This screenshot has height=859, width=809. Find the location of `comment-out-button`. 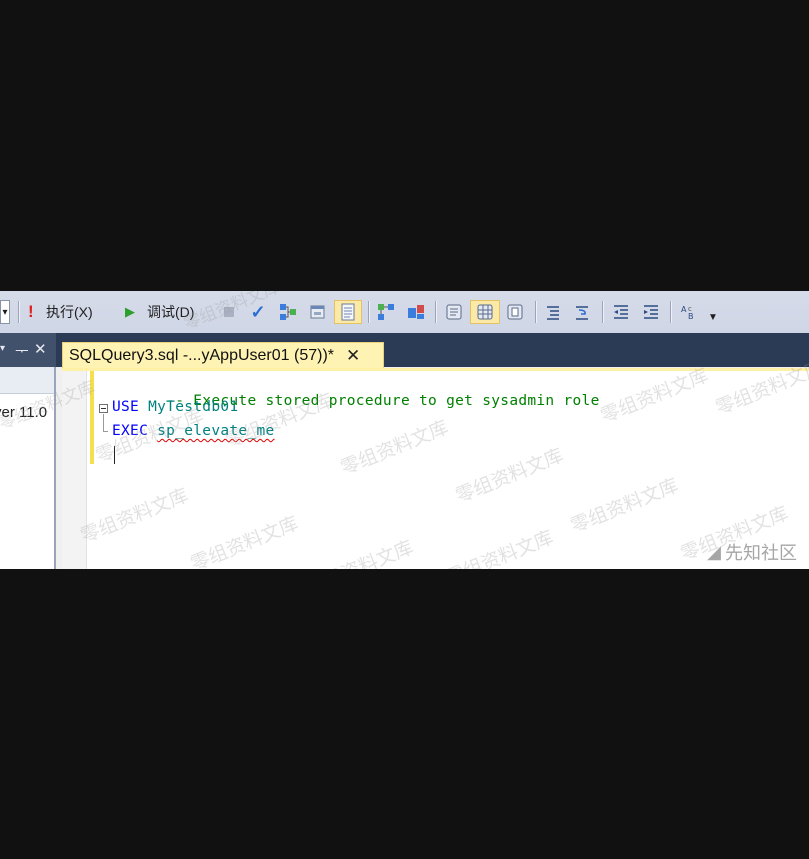

comment-out-button is located at coordinates (553, 312).